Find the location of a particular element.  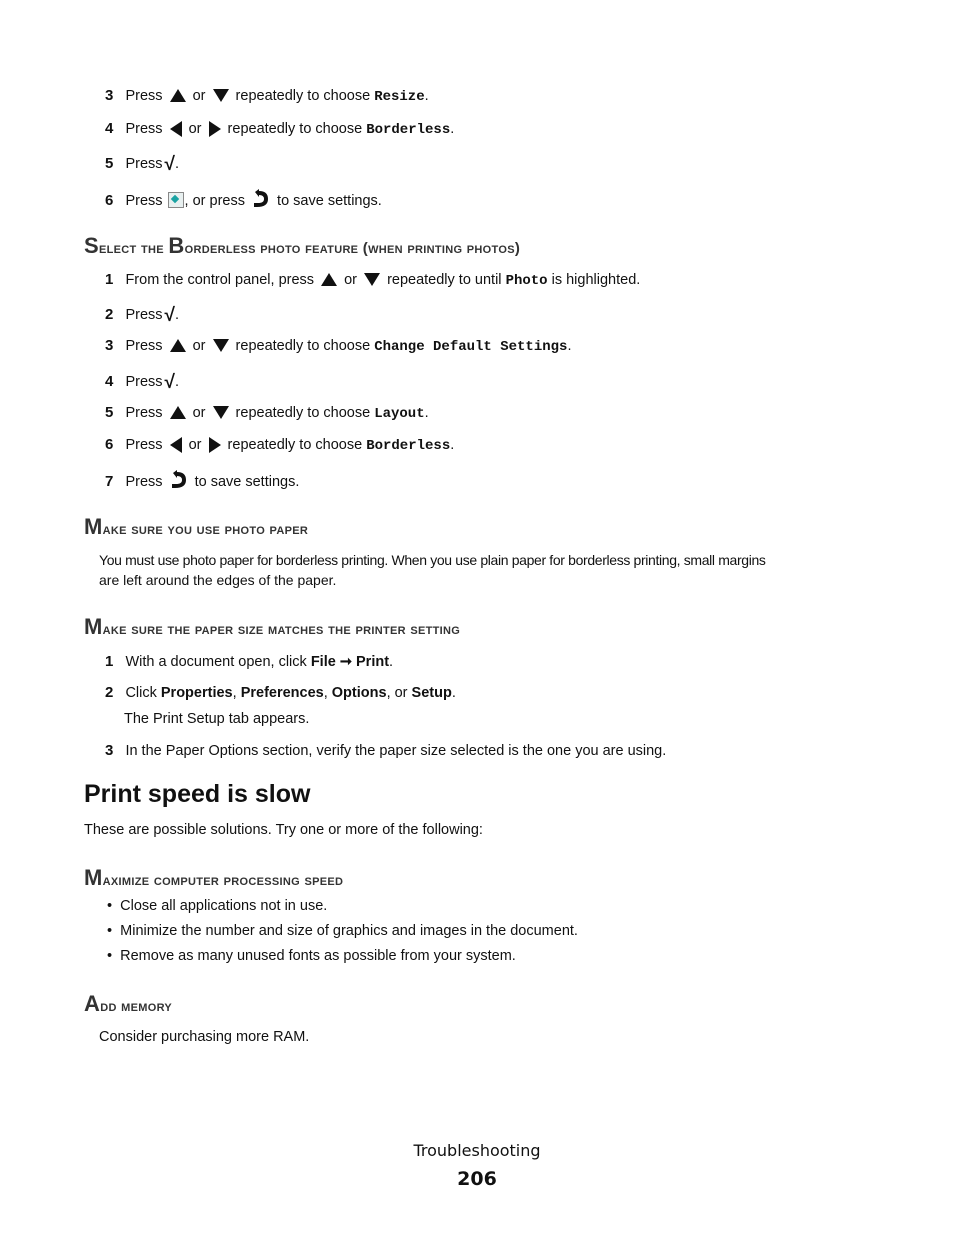

step-text: , or press is located at coordinates (214, 201).